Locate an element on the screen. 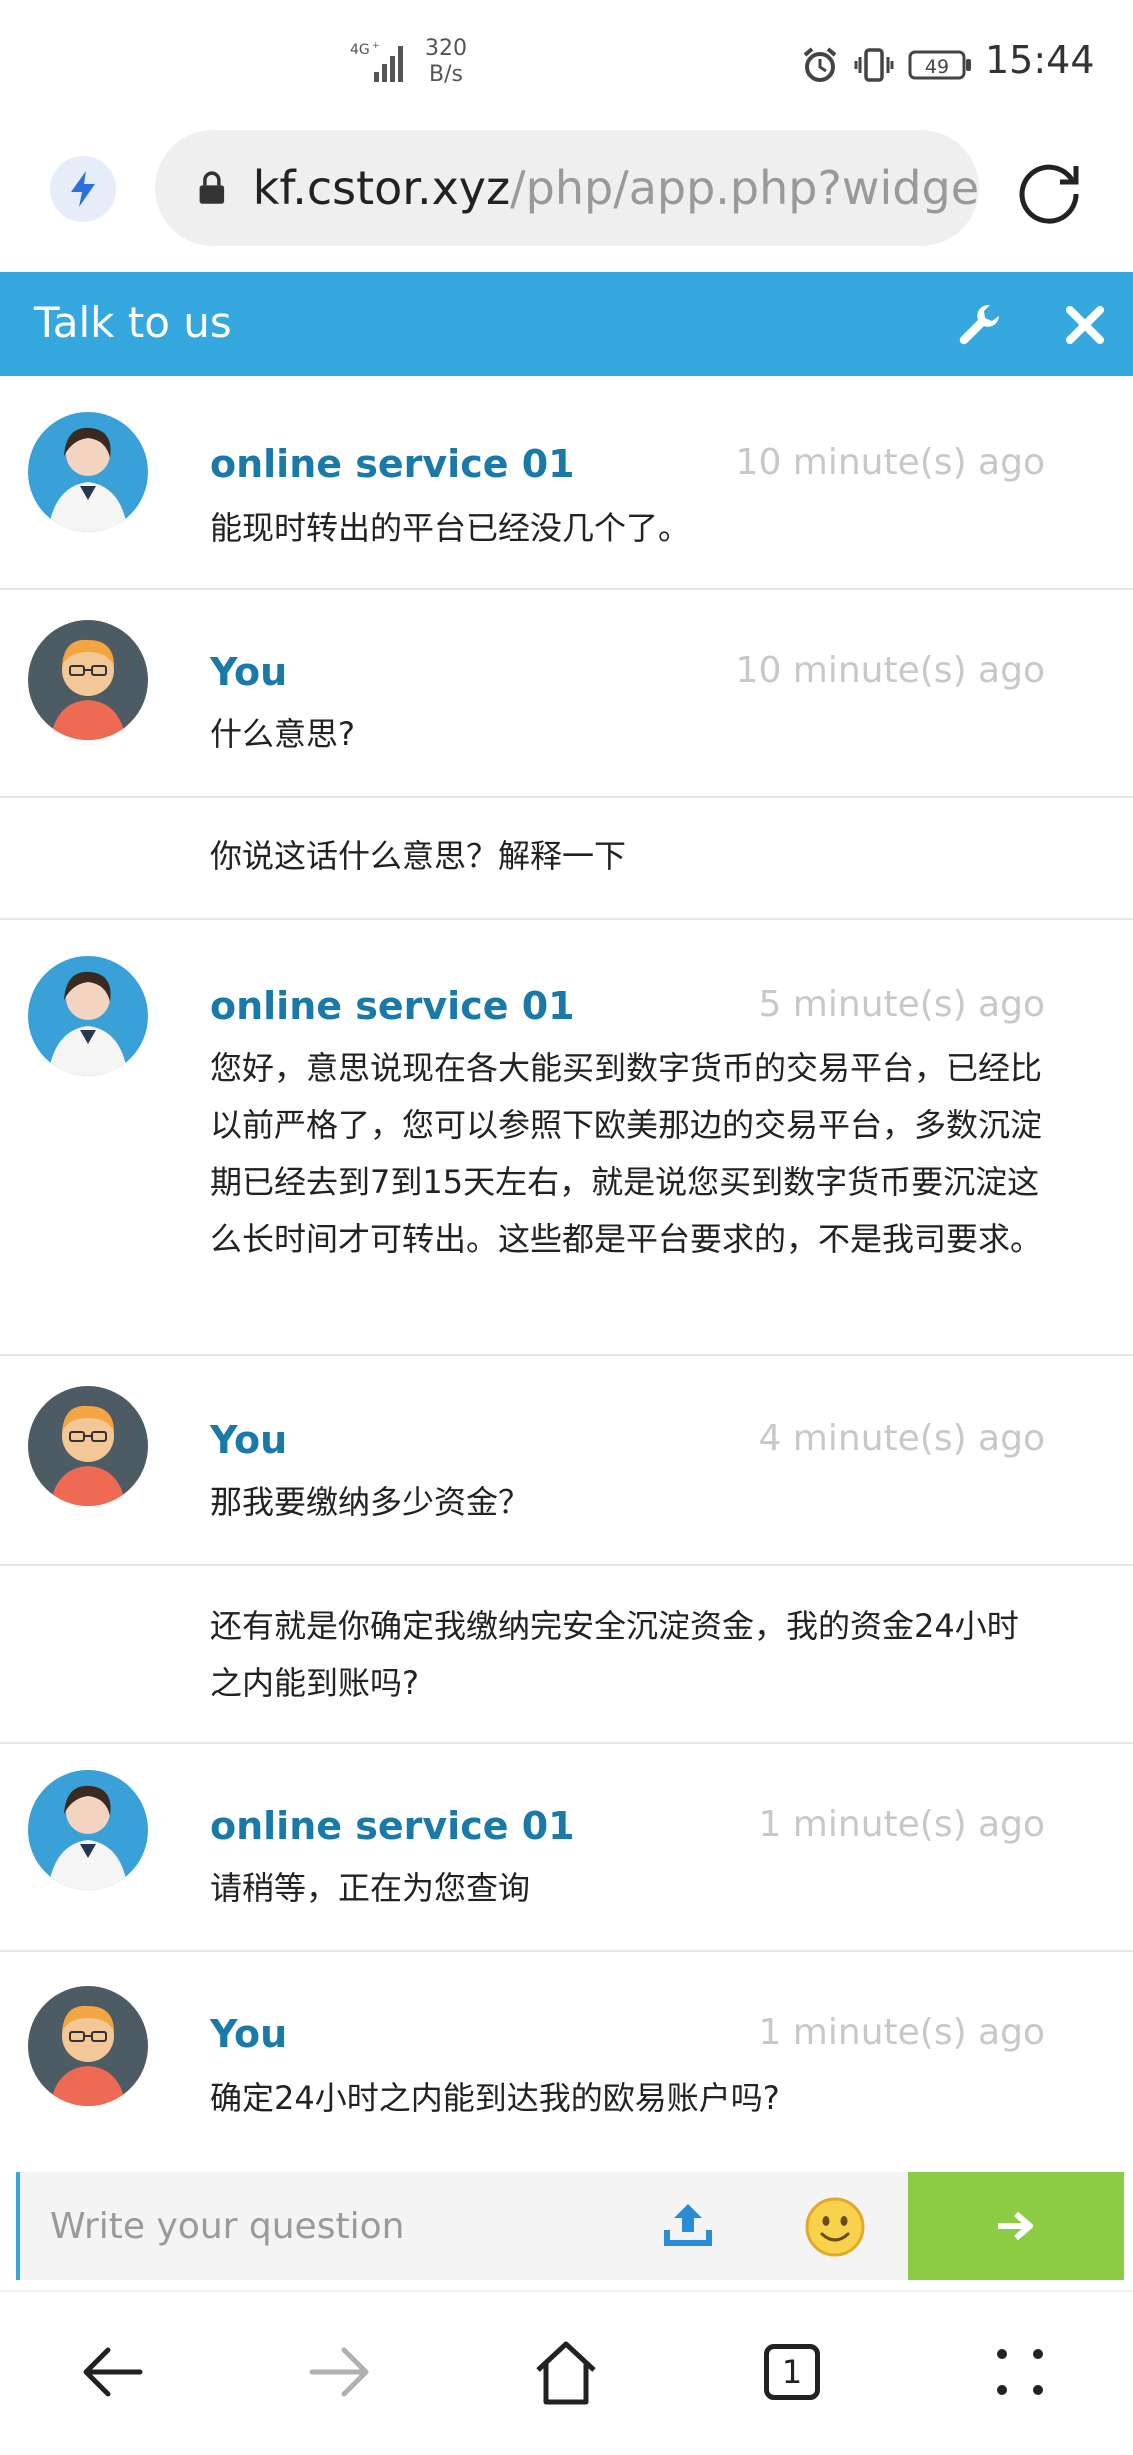 The image size is (1133, 2455). forward-icon is located at coordinates (338, 2372).